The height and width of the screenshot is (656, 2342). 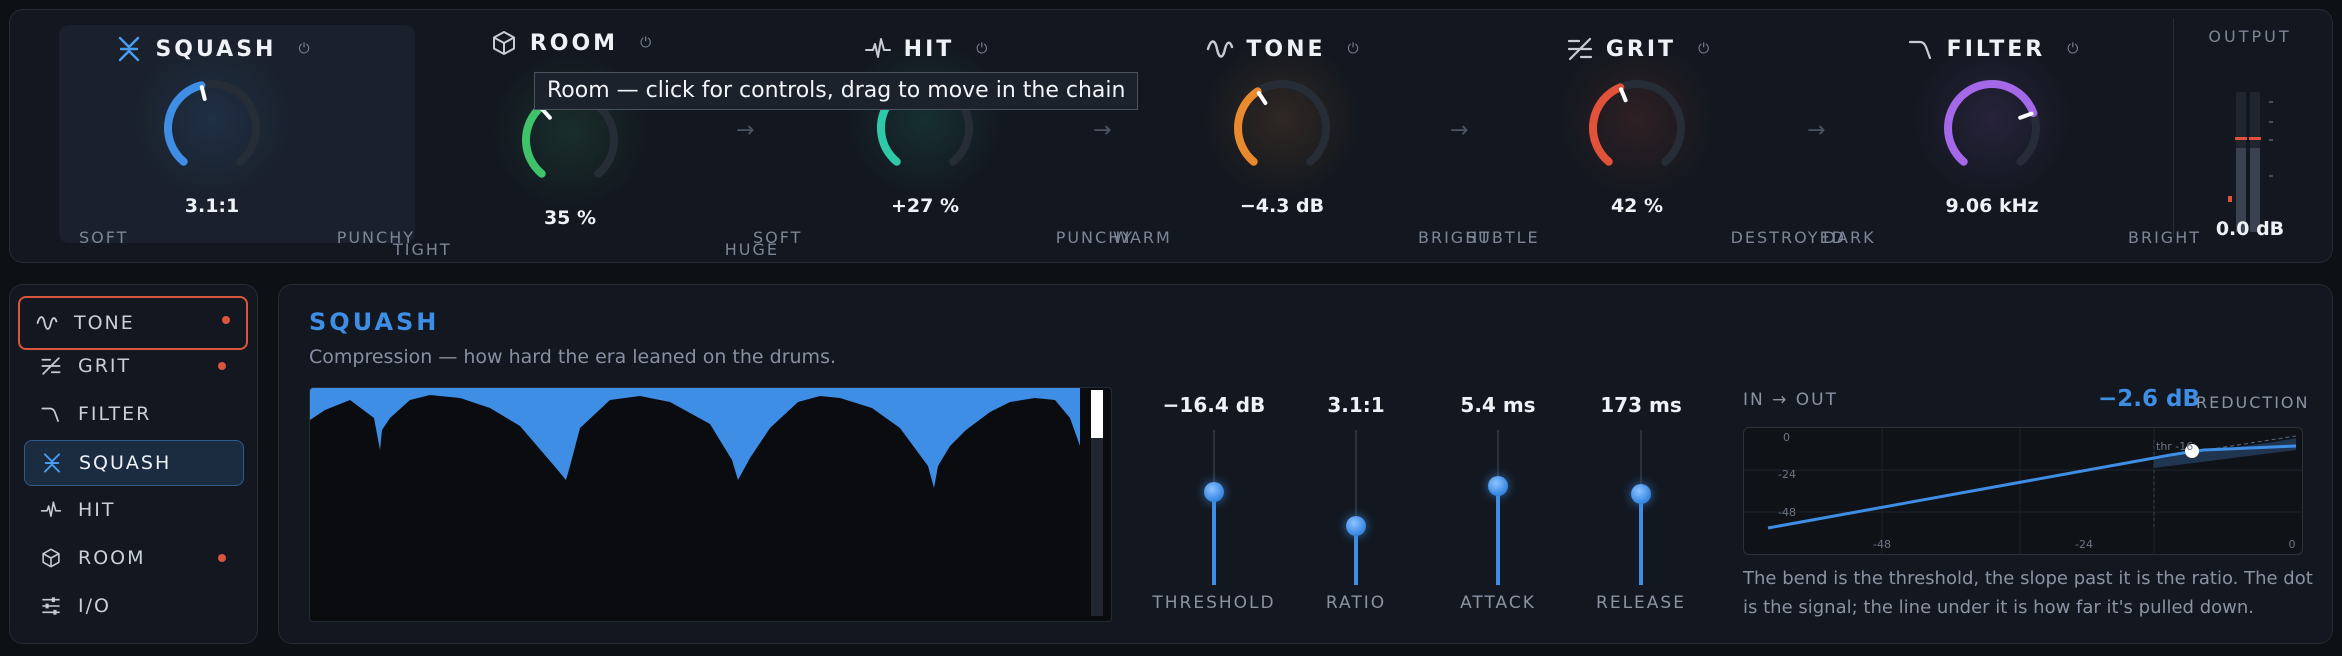 What do you see at coordinates (212, 206) in the screenshot?
I see `module-value: 3.1:1` at bounding box center [212, 206].